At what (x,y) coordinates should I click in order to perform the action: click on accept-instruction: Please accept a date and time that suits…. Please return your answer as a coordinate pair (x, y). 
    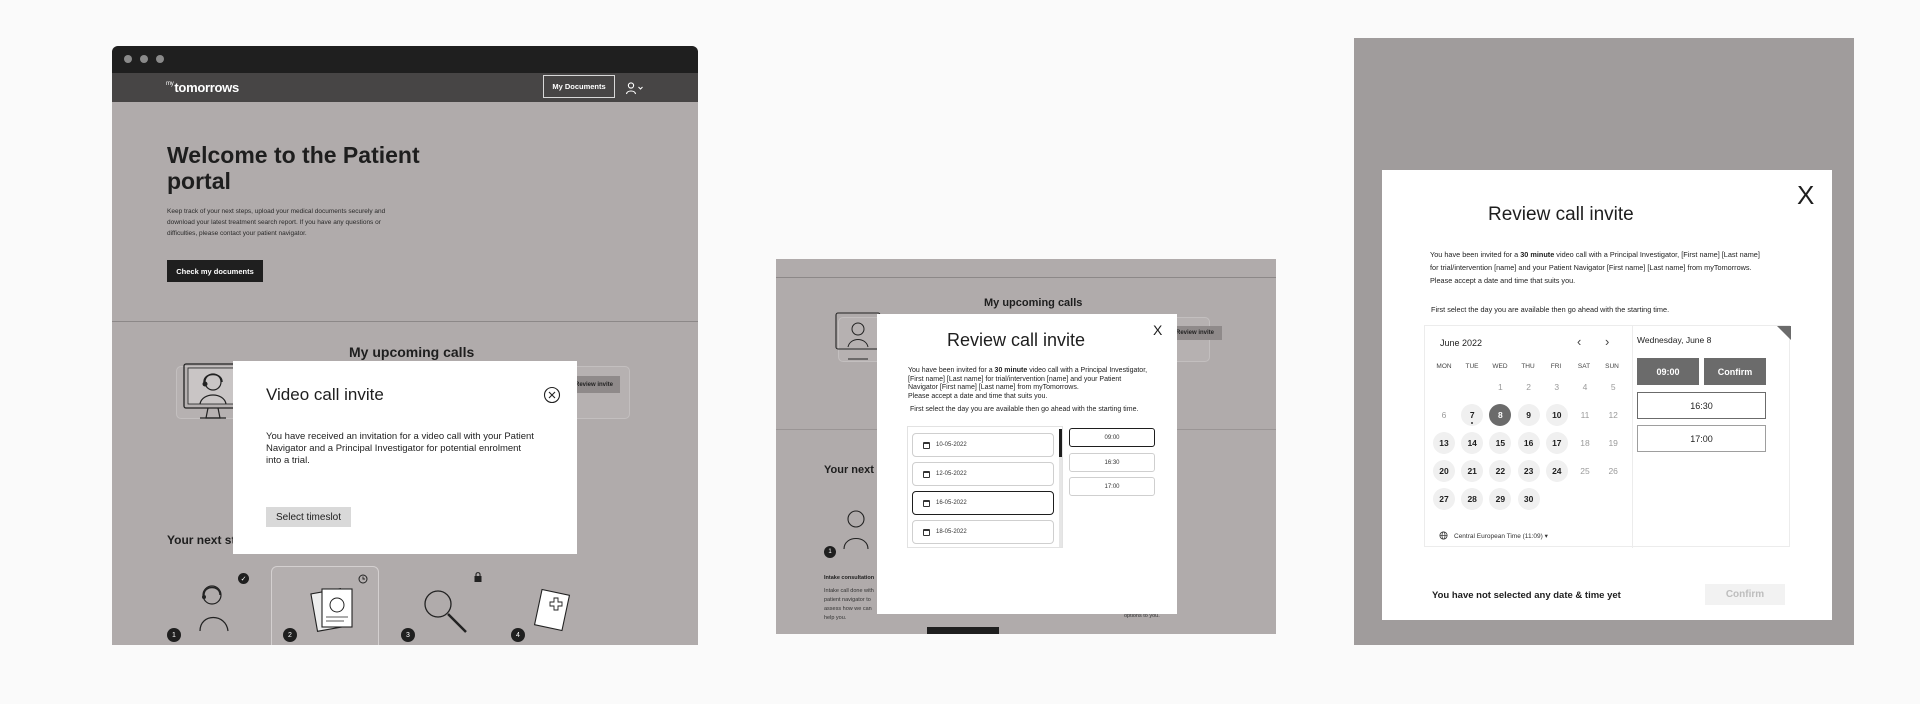
    Looking at the image, I should click on (978, 396).